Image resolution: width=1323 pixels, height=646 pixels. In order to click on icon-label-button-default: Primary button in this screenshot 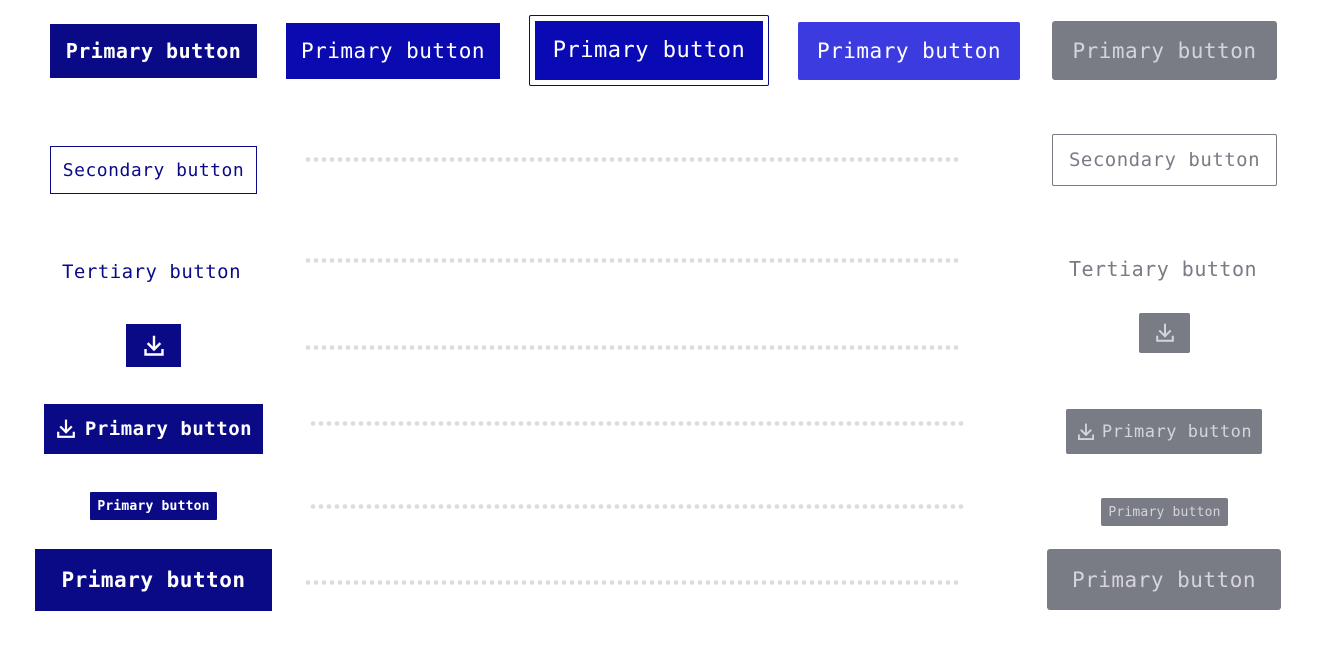, I will do `click(153, 429)`.